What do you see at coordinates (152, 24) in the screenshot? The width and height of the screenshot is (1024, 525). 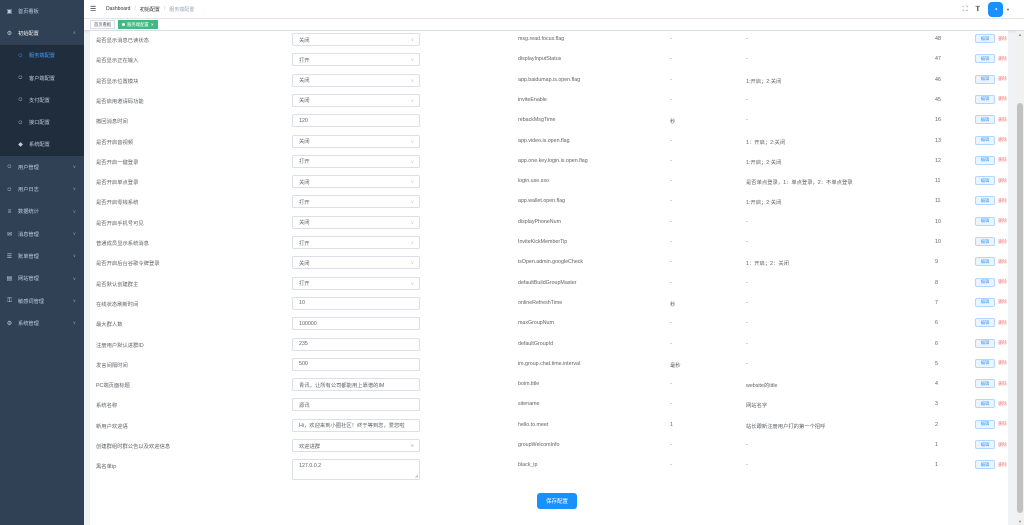 I see `close-icon: ✕` at bounding box center [152, 24].